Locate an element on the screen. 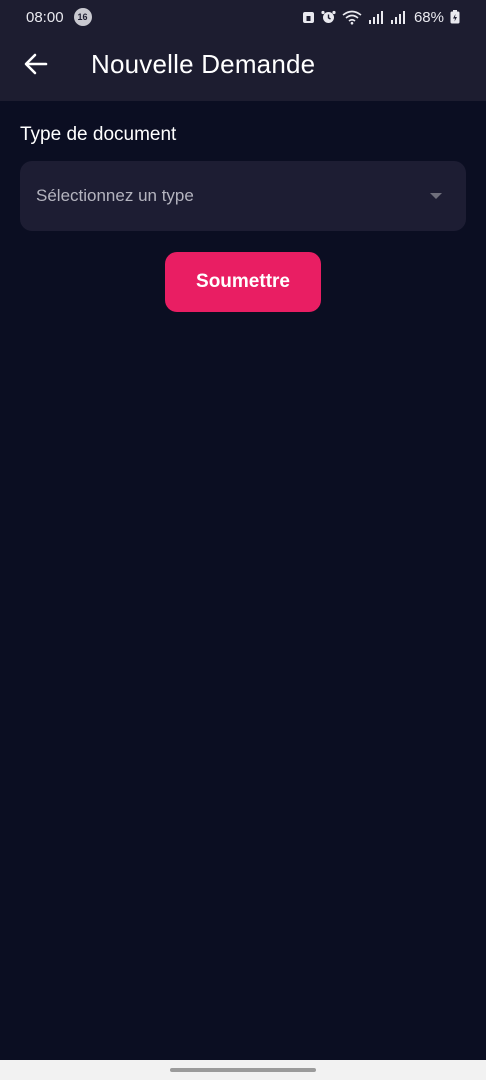  signal-icon is located at coordinates (376, 17).